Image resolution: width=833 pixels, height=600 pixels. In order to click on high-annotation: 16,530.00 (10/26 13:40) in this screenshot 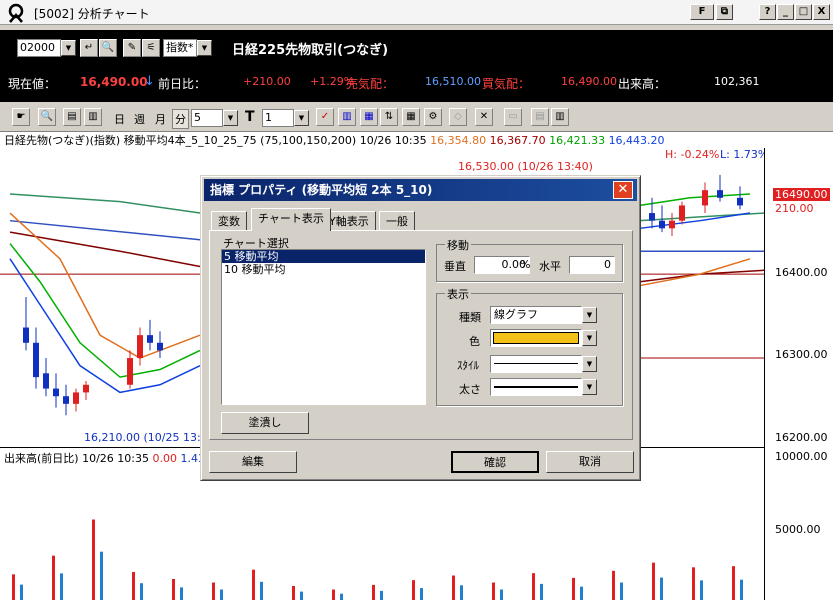, I will do `click(525, 166)`.